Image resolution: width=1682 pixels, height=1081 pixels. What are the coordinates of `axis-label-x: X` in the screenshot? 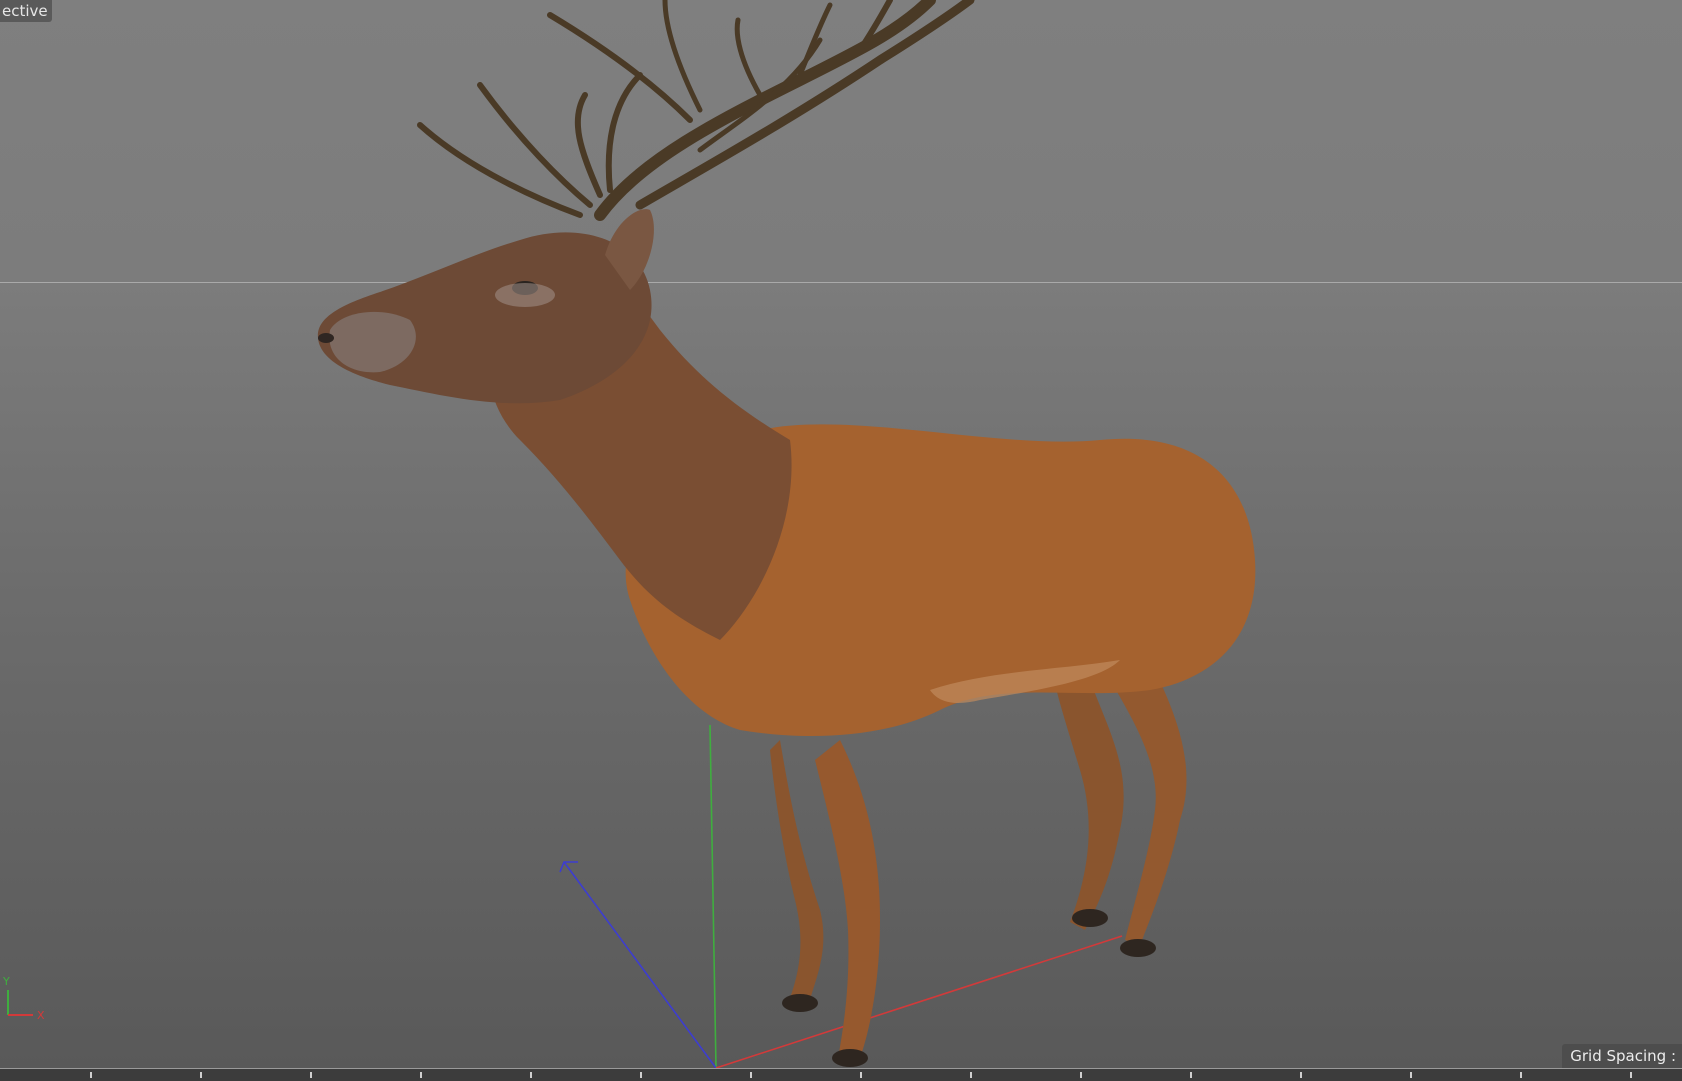 It's located at (41, 1015).